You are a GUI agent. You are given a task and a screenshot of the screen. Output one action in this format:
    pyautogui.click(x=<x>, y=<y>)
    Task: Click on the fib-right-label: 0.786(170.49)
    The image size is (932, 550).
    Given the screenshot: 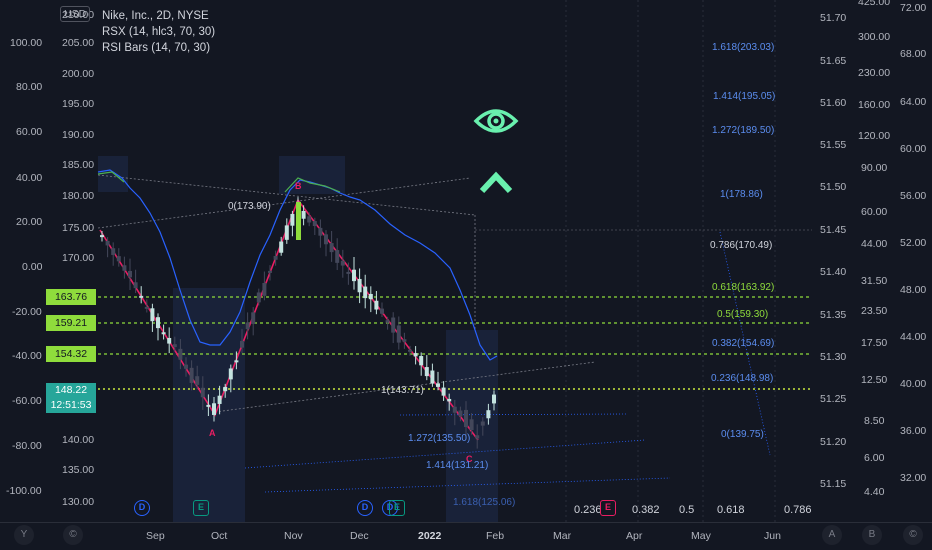 What is the action you would take?
    pyautogui.click(x=741, y=245)
    